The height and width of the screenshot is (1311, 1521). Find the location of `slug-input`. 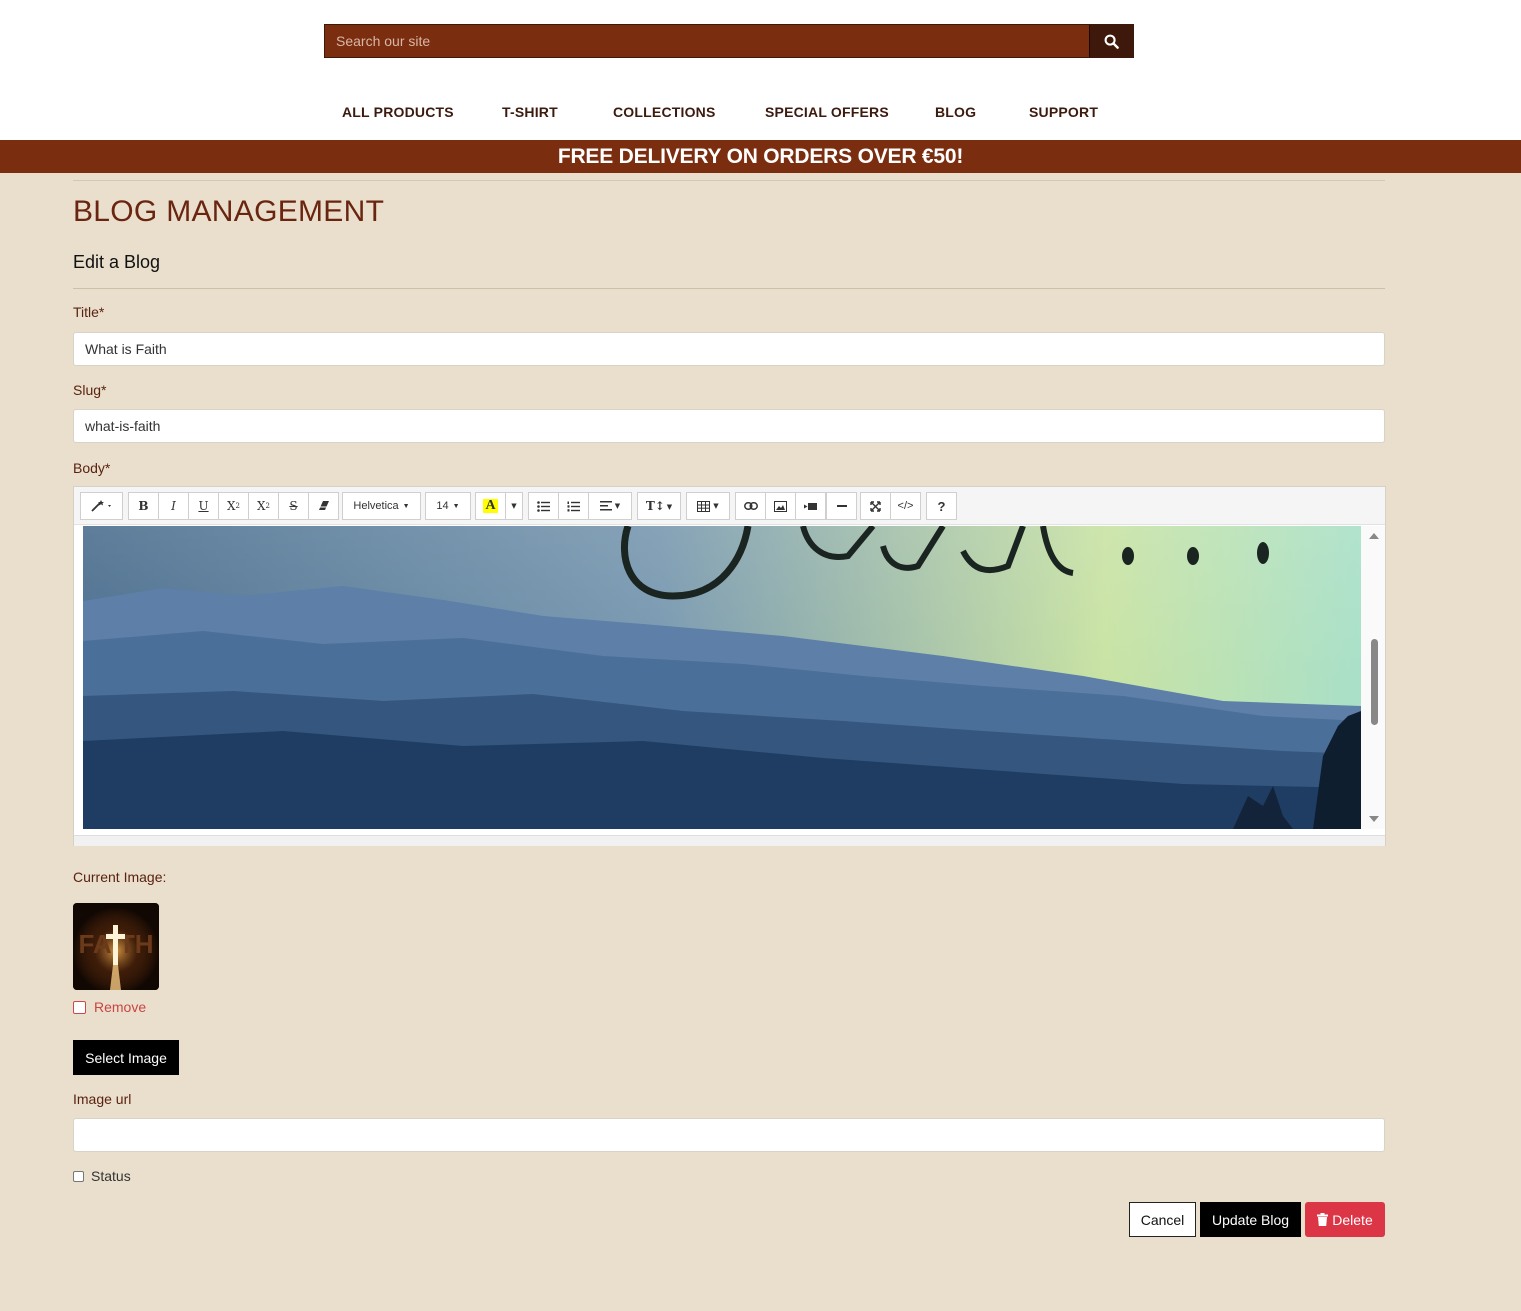

slug-input is located at coordinates (729, 426).